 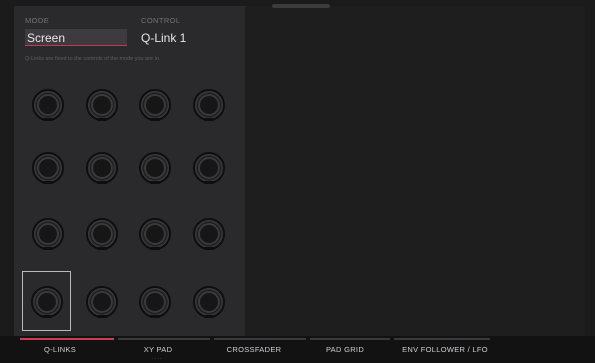 I want to click on mode-label: MODE, so click(x=37, y=20).